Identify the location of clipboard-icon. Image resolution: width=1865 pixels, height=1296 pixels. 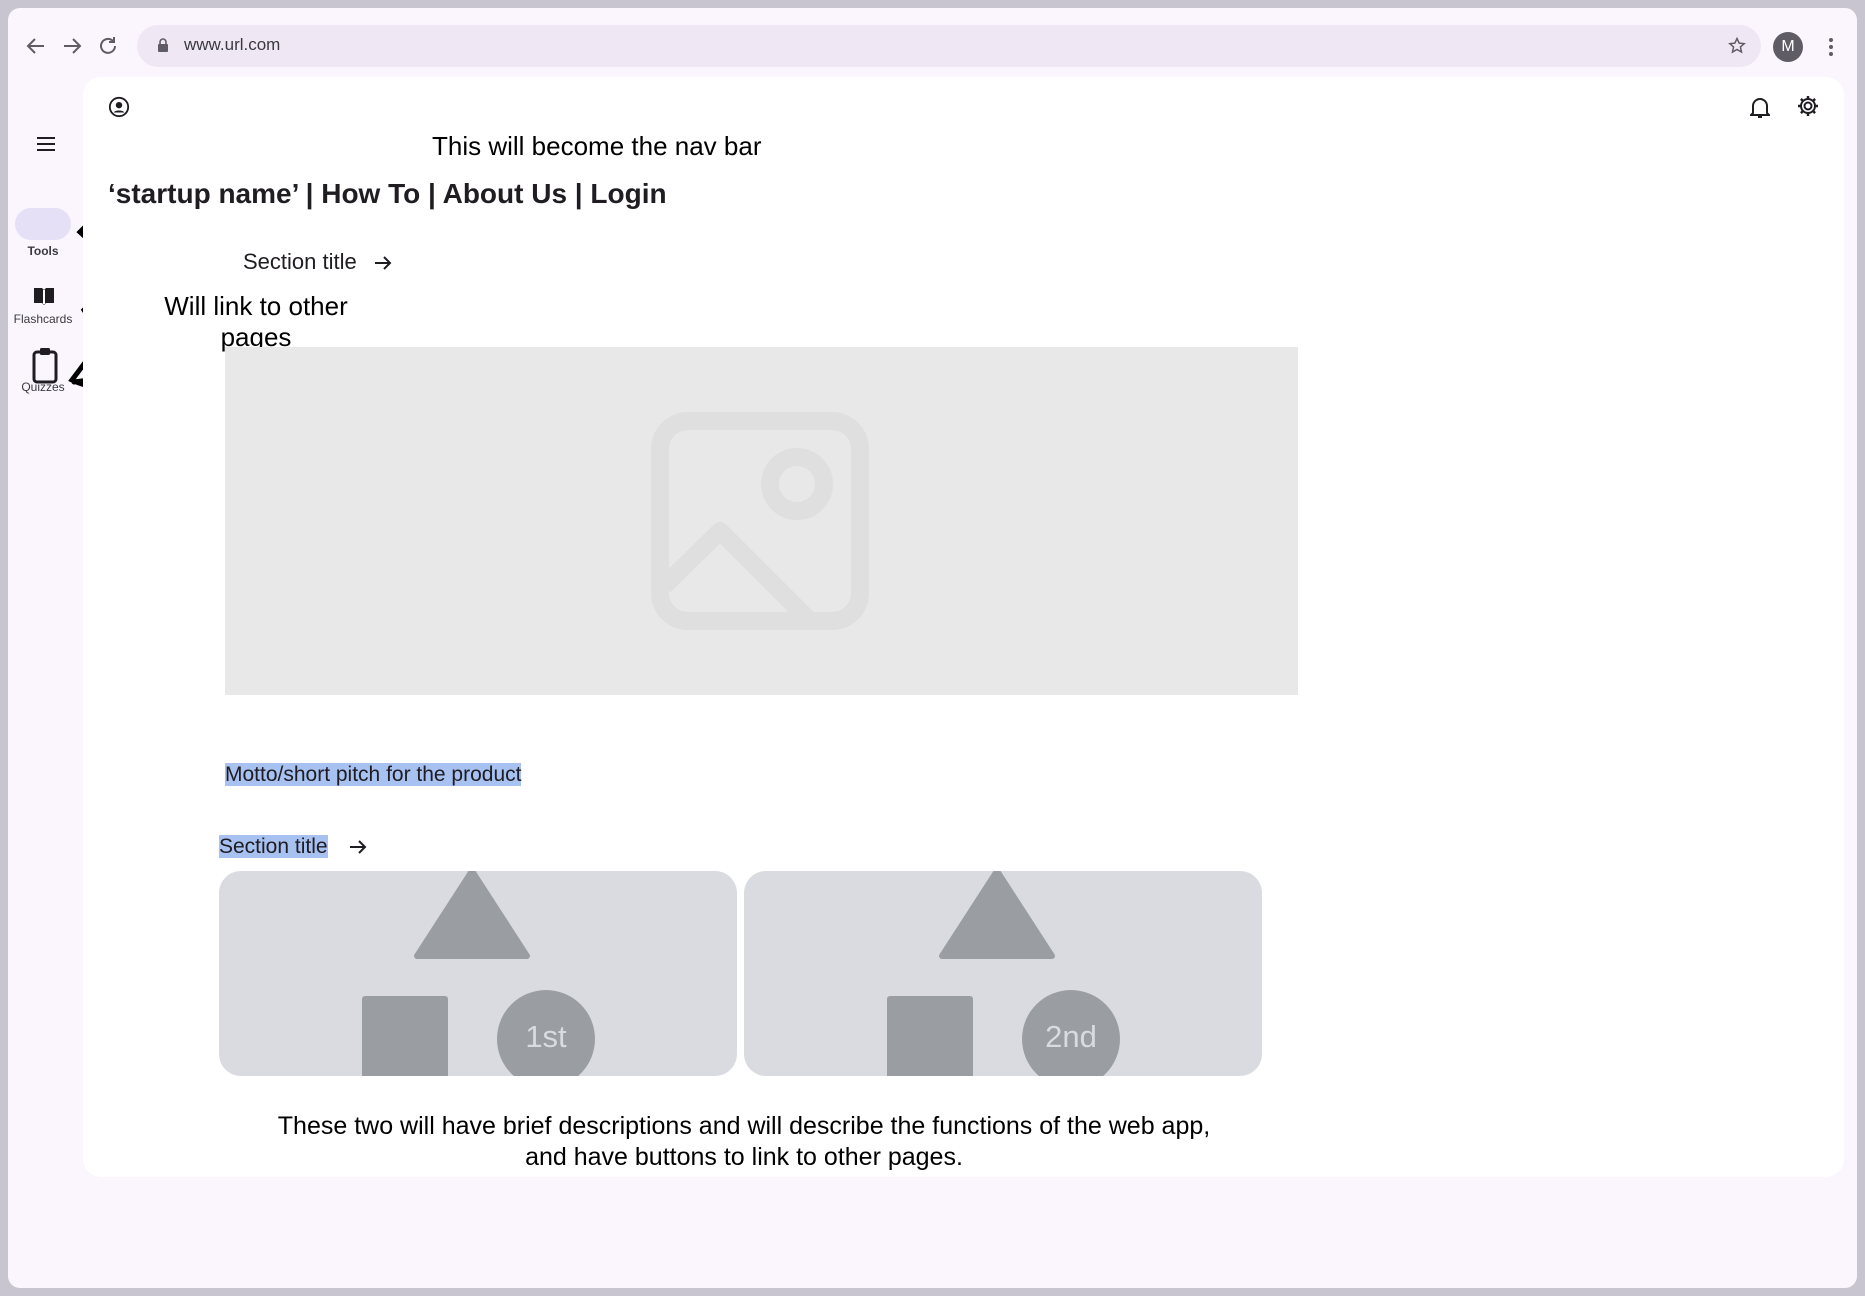
(45, 365).